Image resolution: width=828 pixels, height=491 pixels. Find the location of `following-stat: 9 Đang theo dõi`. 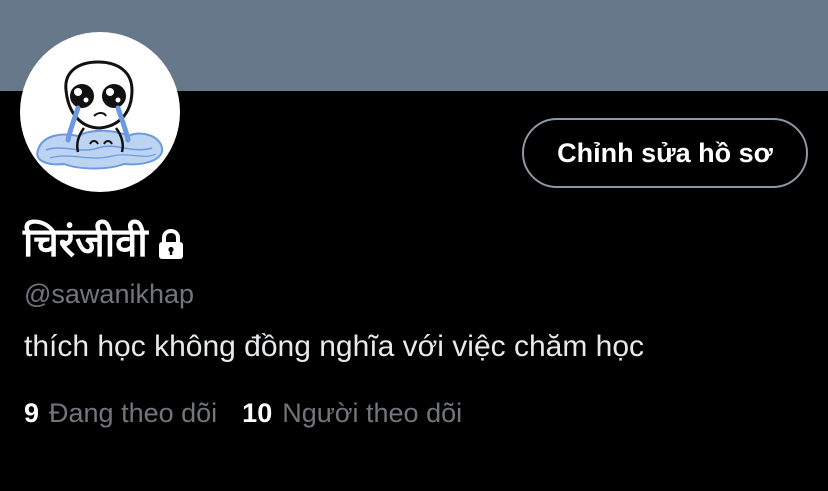

following-stat: 9 Đang theo dõi is located at coordinates (120, 413).